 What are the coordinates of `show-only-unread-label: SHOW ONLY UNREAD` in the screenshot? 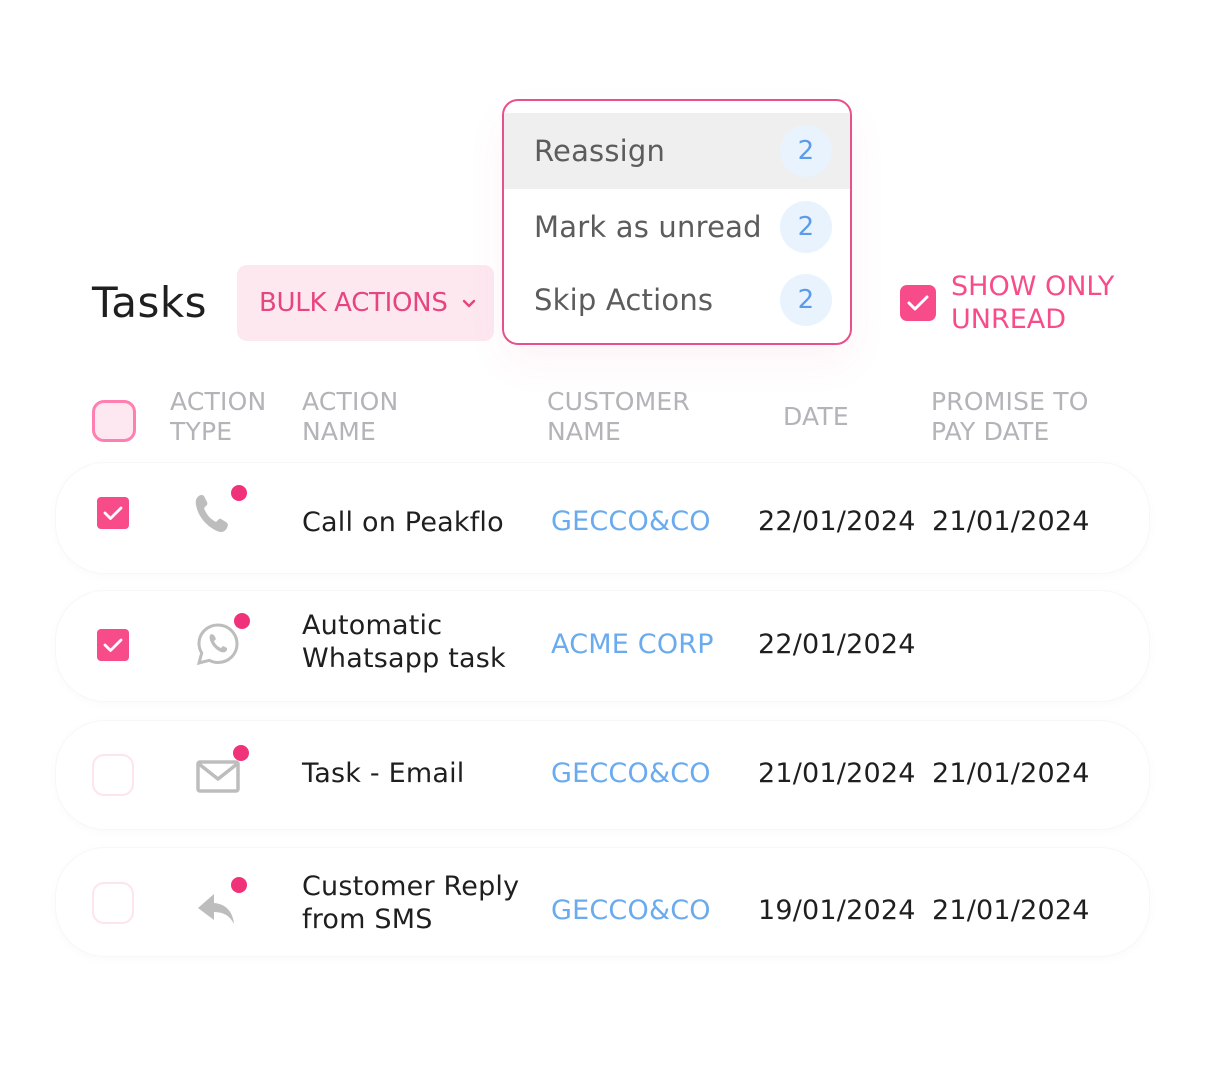 It's located at (1033, 303).